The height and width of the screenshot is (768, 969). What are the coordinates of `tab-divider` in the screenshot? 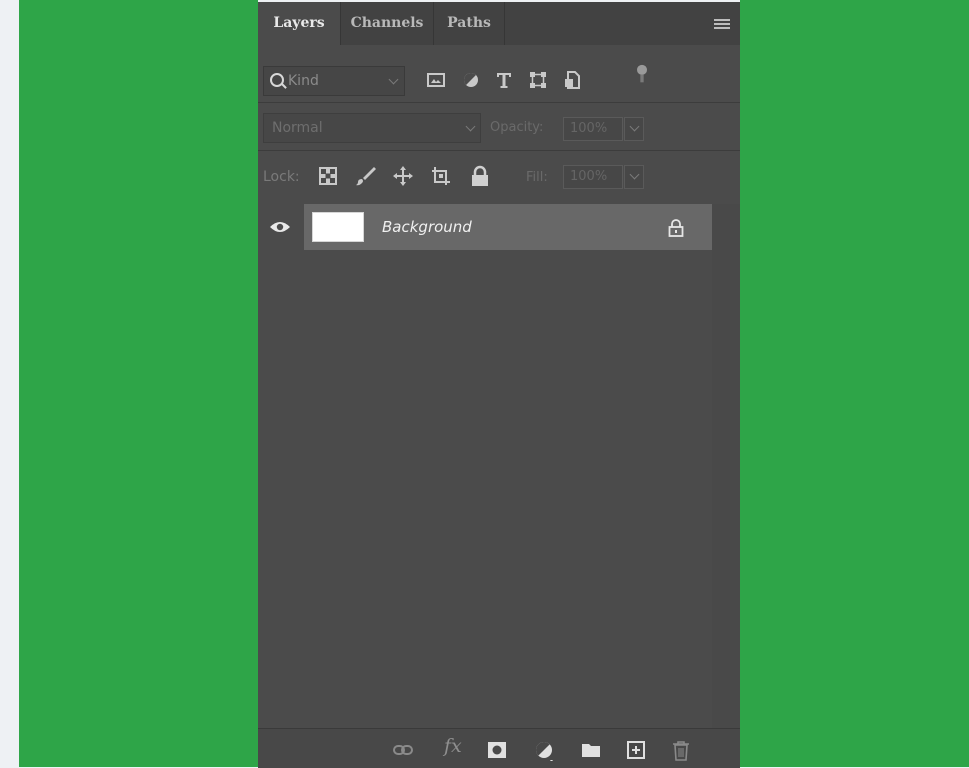 It's located at (504, 23).